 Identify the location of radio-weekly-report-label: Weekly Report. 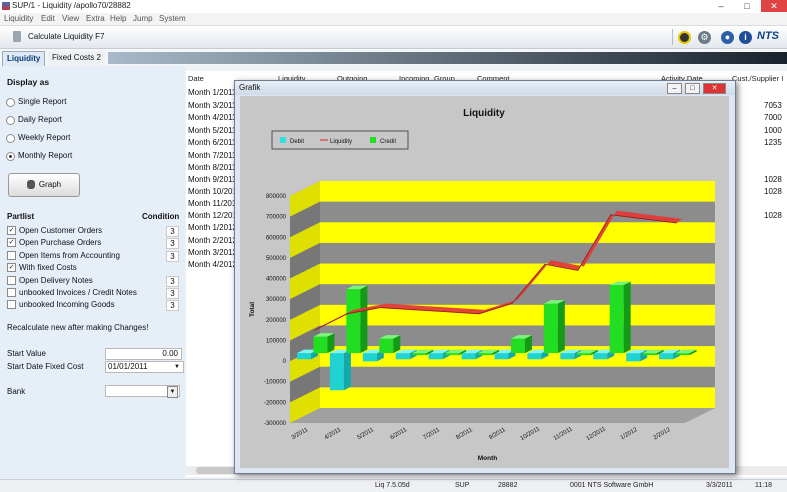
(44, 137).